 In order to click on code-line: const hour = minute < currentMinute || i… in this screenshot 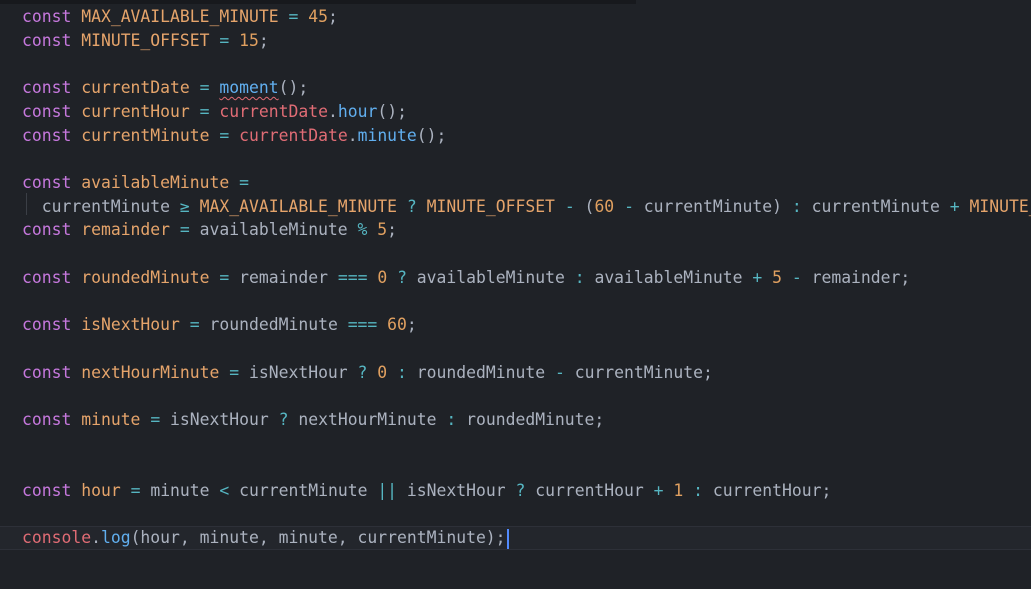, I will do `click(426, 491)`.